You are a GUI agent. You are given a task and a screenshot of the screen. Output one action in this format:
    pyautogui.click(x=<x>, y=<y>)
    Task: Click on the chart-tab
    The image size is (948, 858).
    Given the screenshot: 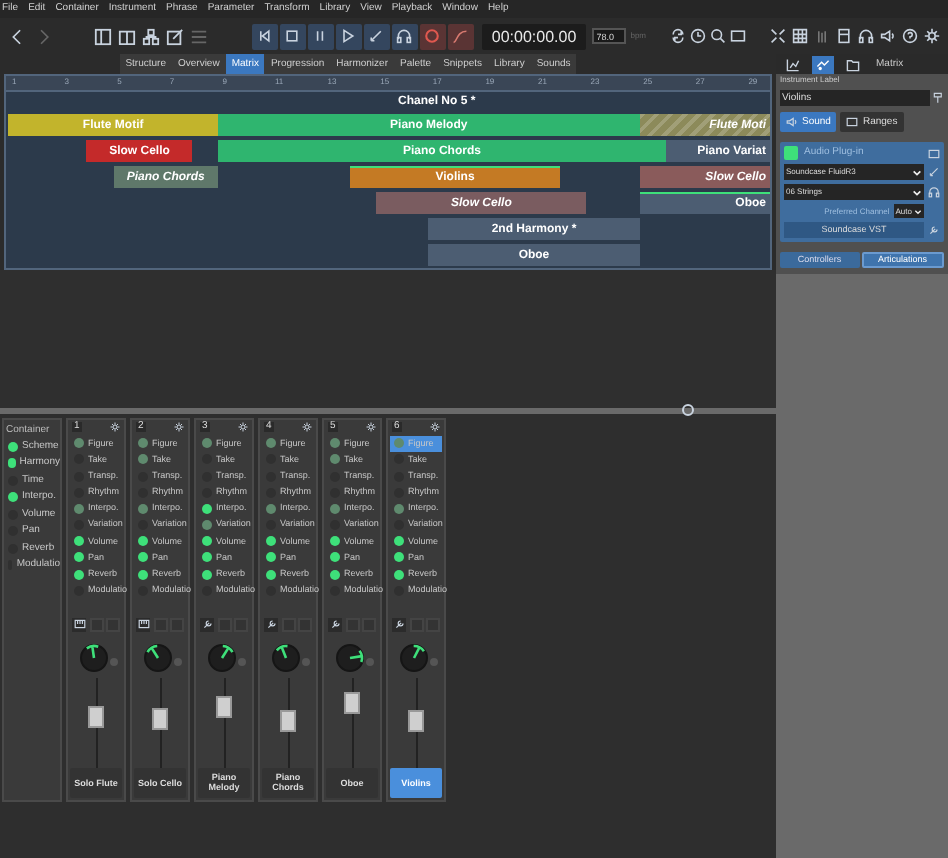 What is the action you would take?
    pyautogui.click(x=793, y=64)
    